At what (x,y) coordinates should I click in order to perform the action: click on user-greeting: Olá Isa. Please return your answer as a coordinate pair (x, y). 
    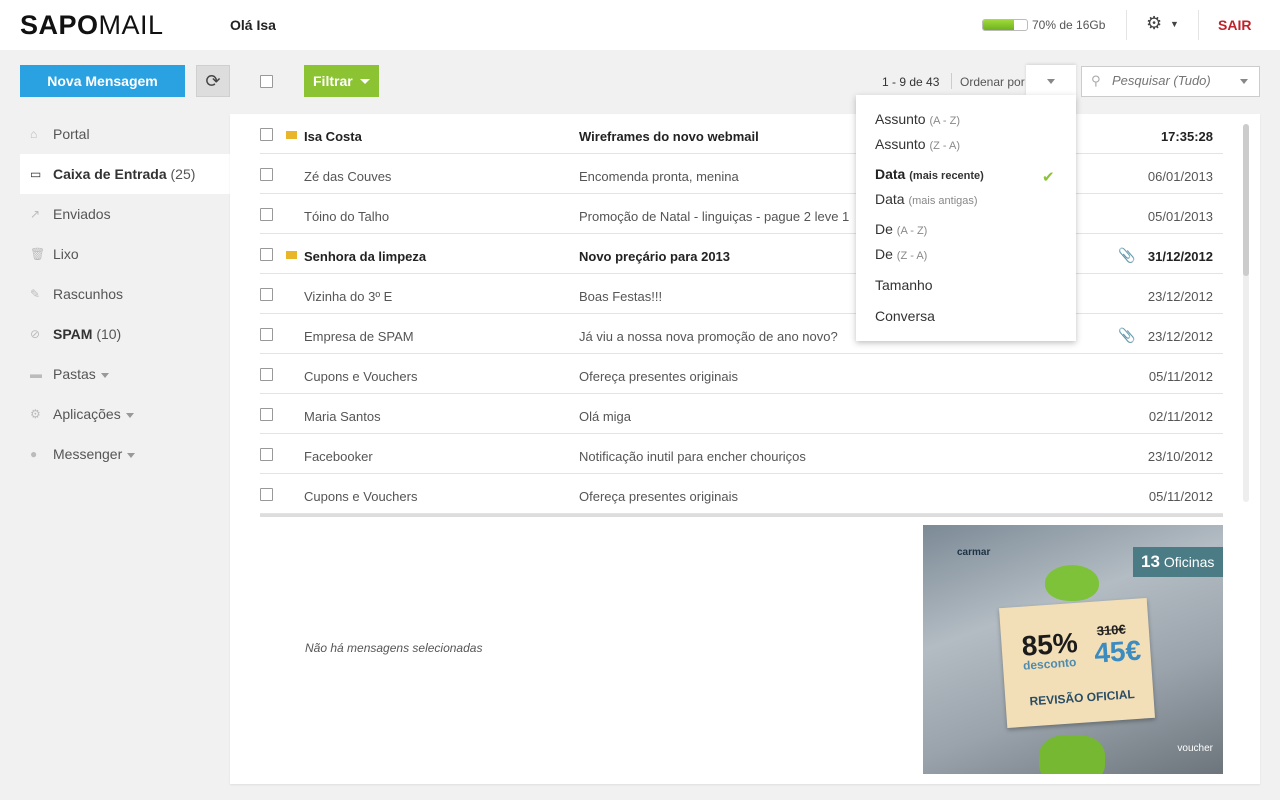
    Looking at the image, I should click on (253, 25).